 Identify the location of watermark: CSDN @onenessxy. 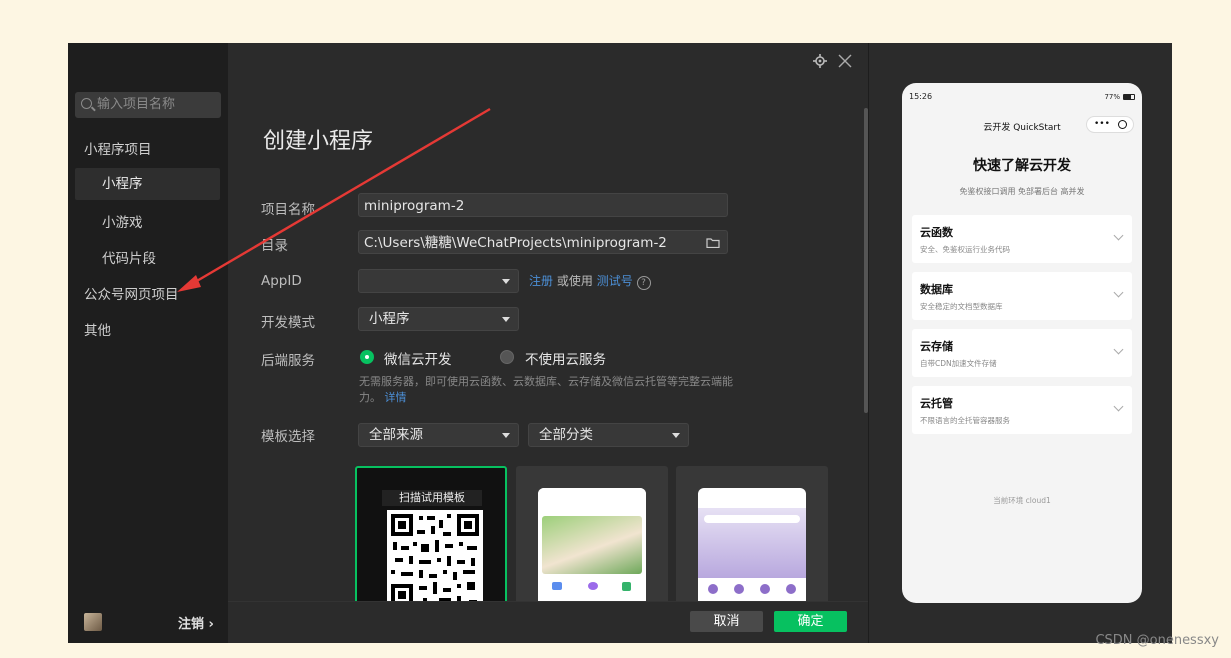
(1157, 640).